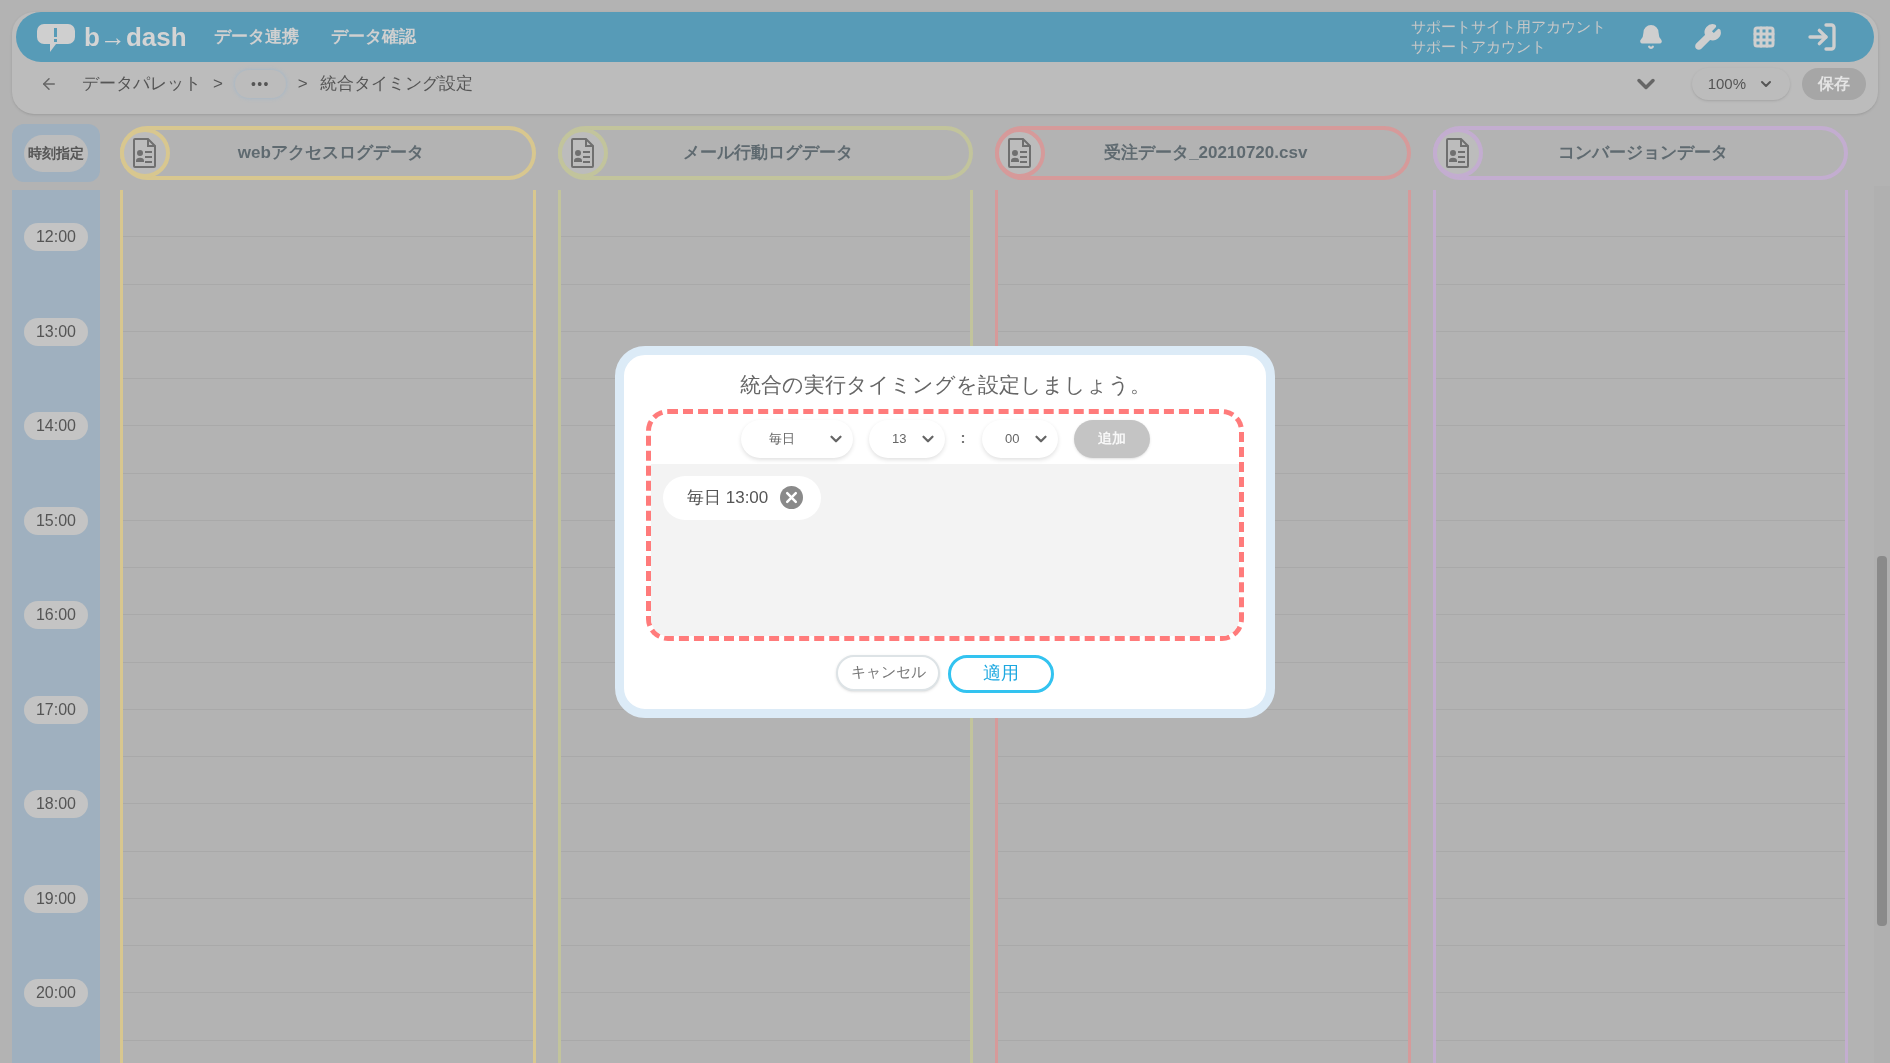 The image size is (1890, 1063). I want to click on time-label: 16:00, so click(55, 615).